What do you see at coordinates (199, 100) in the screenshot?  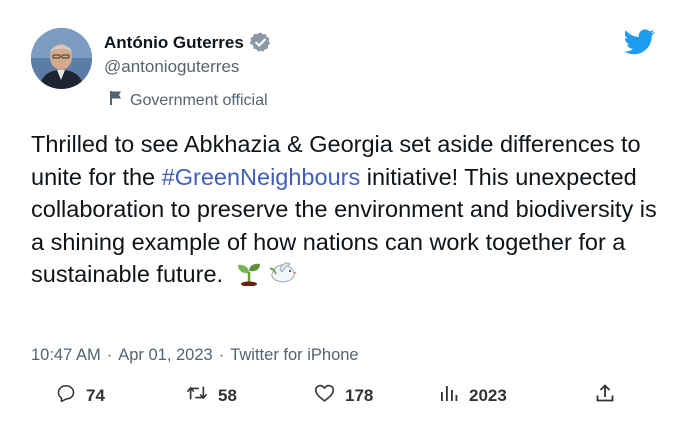 I see `account-label-text: Government official` at bounding box center [199, 100].